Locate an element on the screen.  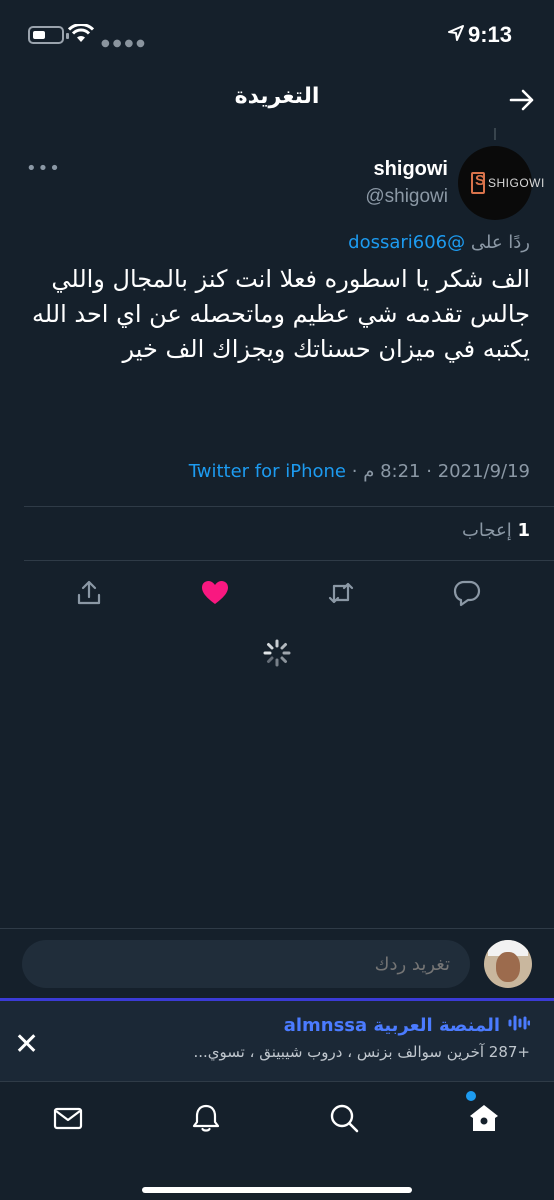
reply-icon is located at coordinates (467, 593).